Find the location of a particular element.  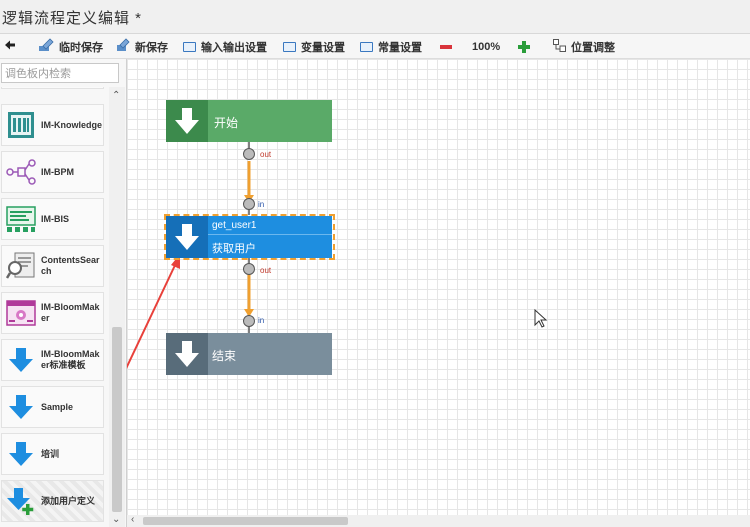

pencil-save-icon is located at coordinates (123, 46).